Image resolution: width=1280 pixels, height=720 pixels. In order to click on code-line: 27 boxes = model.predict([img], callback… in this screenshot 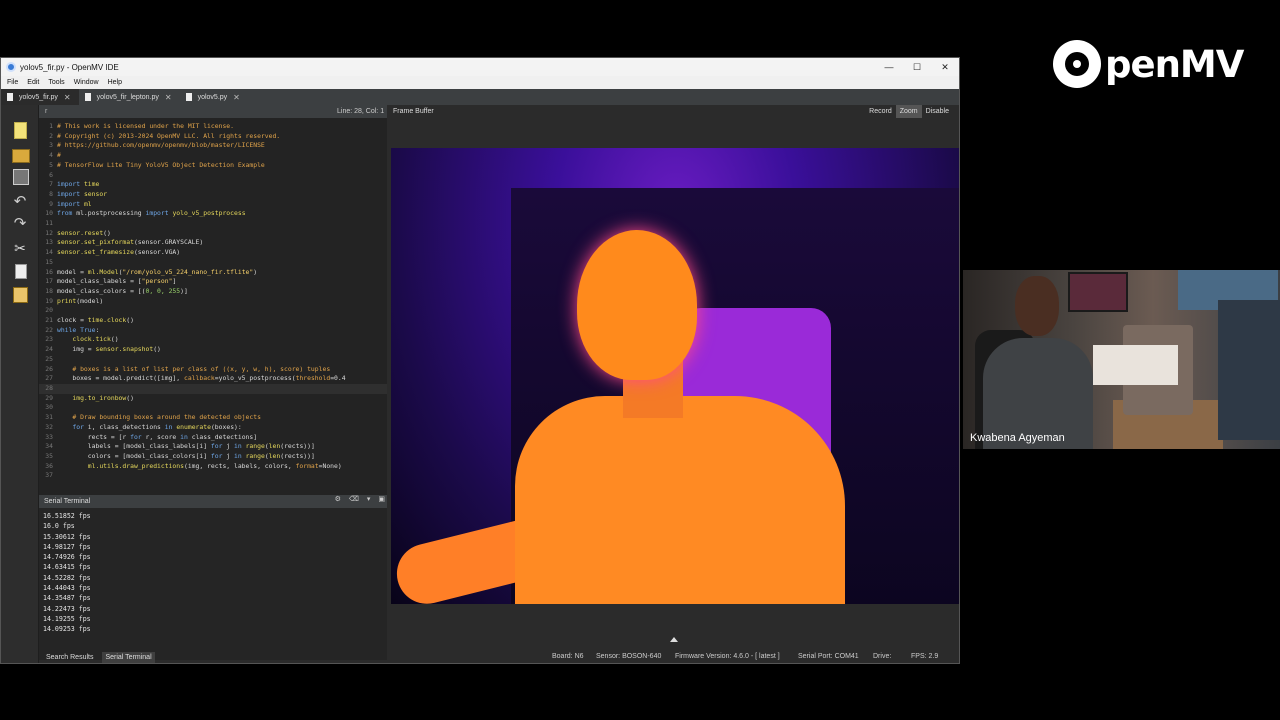, I will do `click(213, 379)`.